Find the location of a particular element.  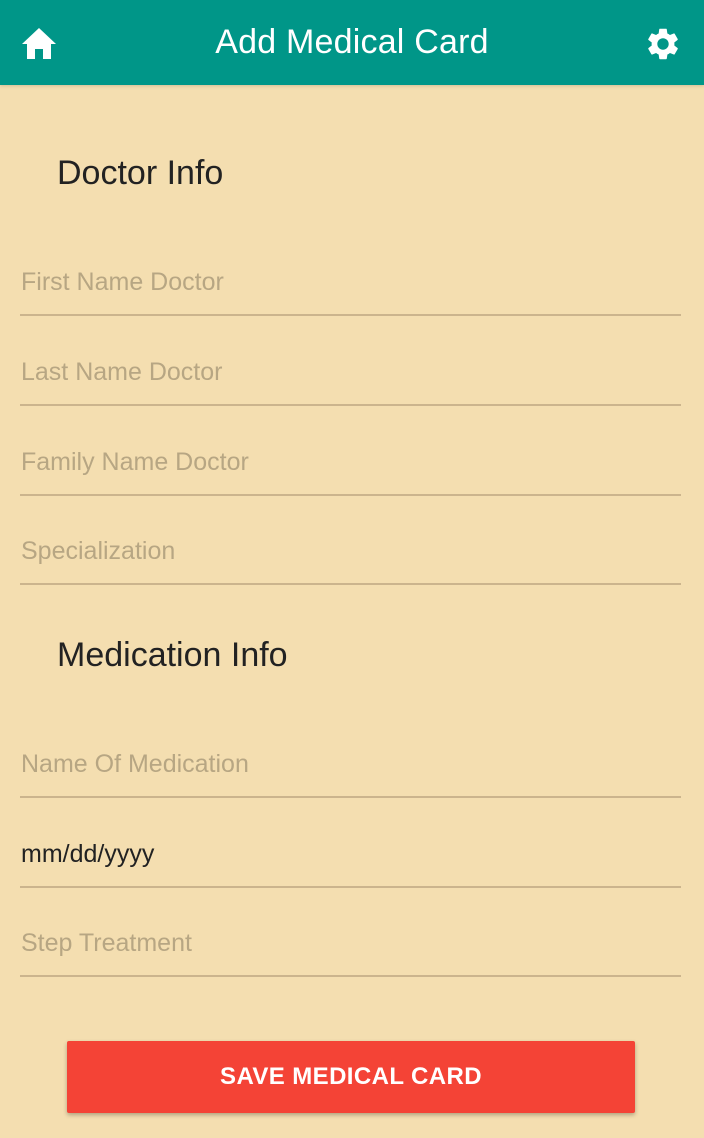

family-name-doctor-field is located at coordinates (350, 464).